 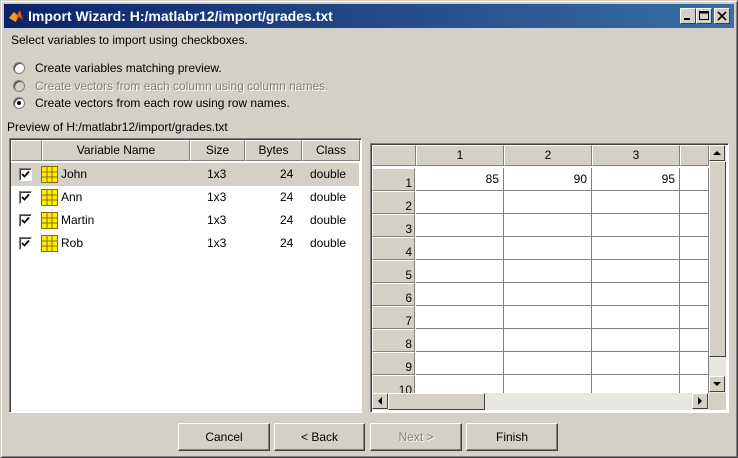 I want to click on table-row: Rob 1x3 24 double, so click(x=185, y=243).